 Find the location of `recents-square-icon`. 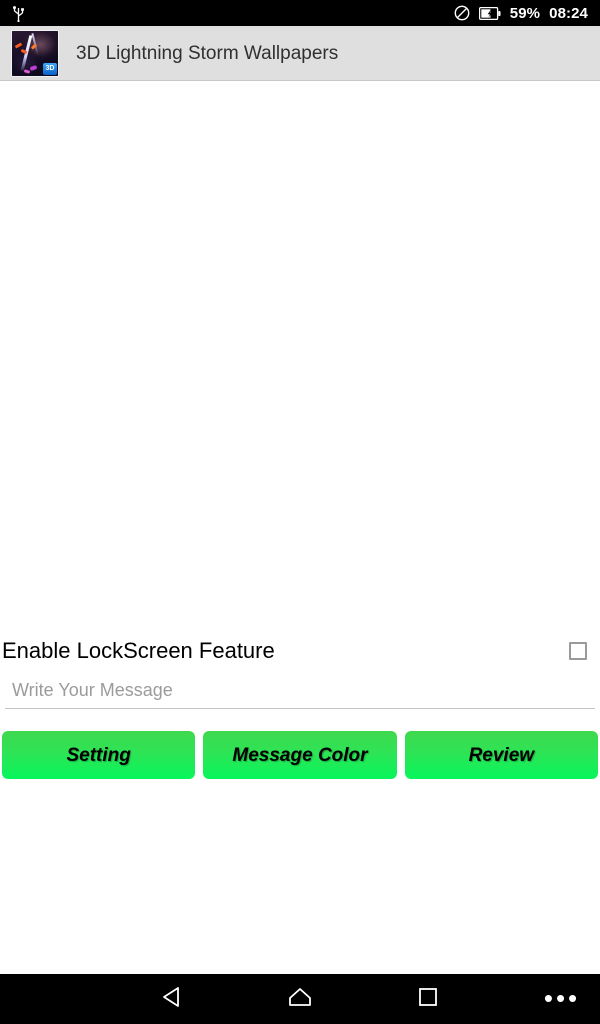

recents-square-icon is located at coordinates (428, 999).